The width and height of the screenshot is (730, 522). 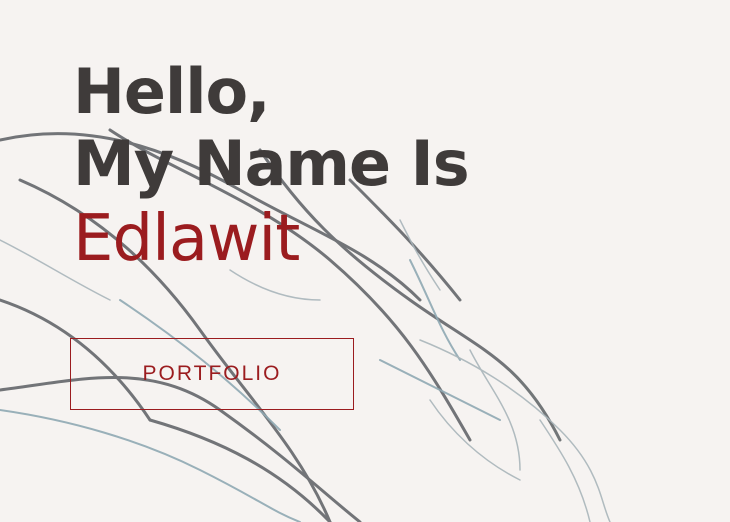 I want to click on person-name: Edlawit, so click(x=186, y=238).